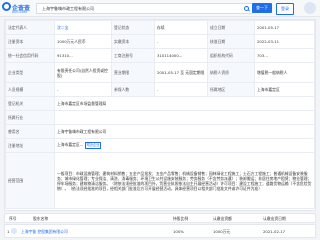 The image size is (320, 240). Describe the element at coordinates (285, 9) in the screenshot. I see `login-button: 登录` at that location.